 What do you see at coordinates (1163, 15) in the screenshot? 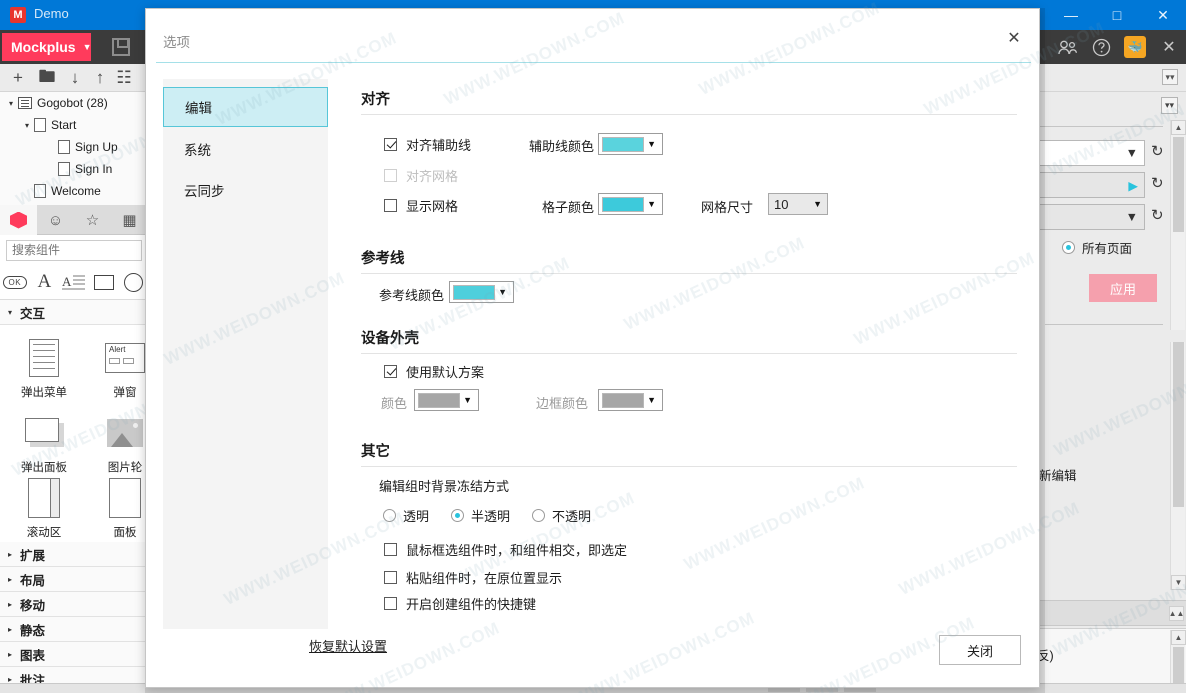
I see `close-window-button: ✕` at bounding box center [1163, 15].